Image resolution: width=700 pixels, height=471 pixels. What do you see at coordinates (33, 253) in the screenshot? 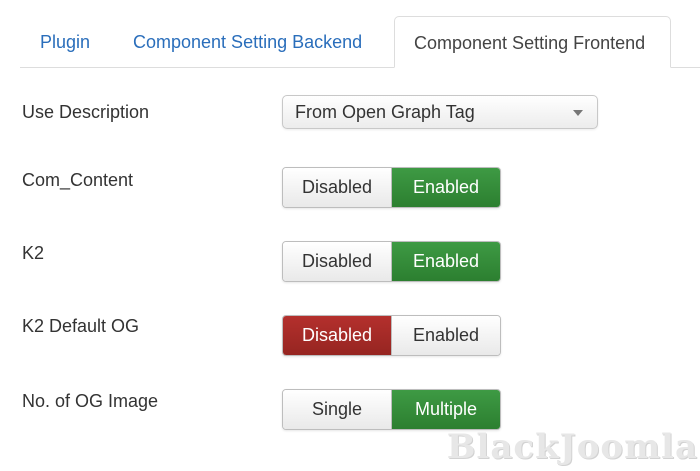
I see `k2-label: K2` at bounding box center [33, 253].